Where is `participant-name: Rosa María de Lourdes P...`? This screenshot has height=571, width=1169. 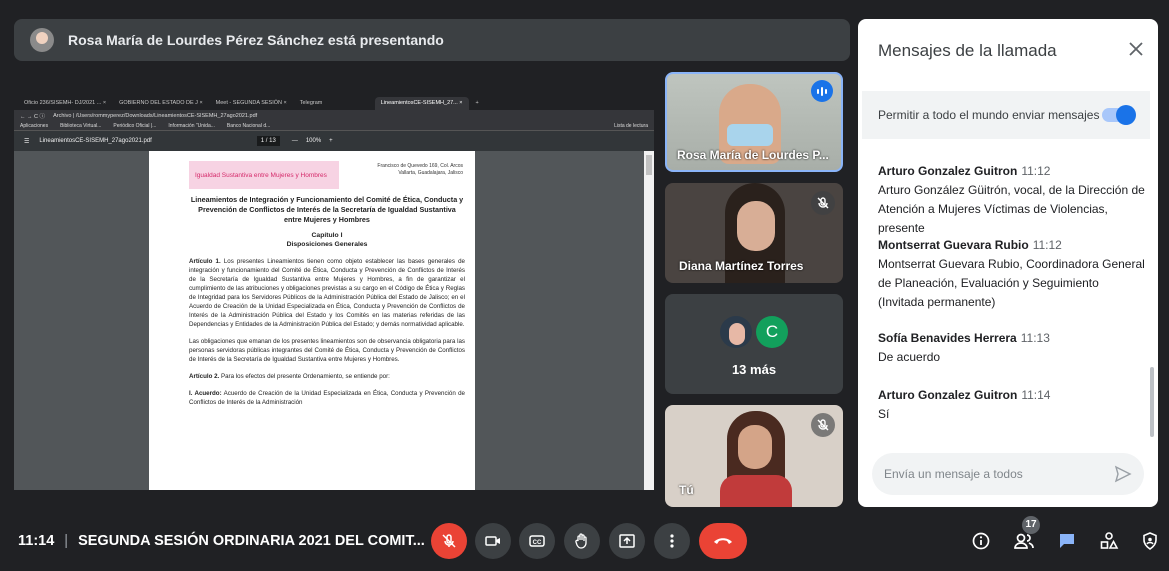 participant-name: Rosa María de Lourdes P... is located at coordinates (753, 155).